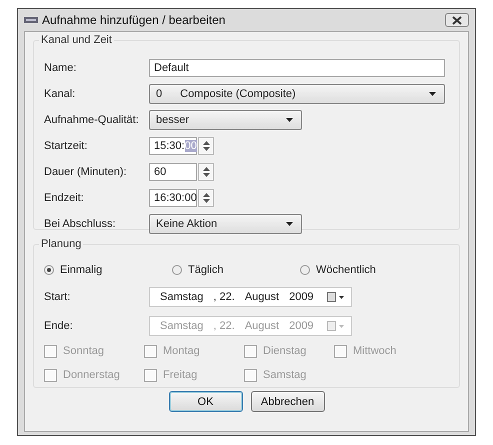  Describe the element at coordinates (173, 172) in the screenshot. I see `spin-field: 60` at that location.